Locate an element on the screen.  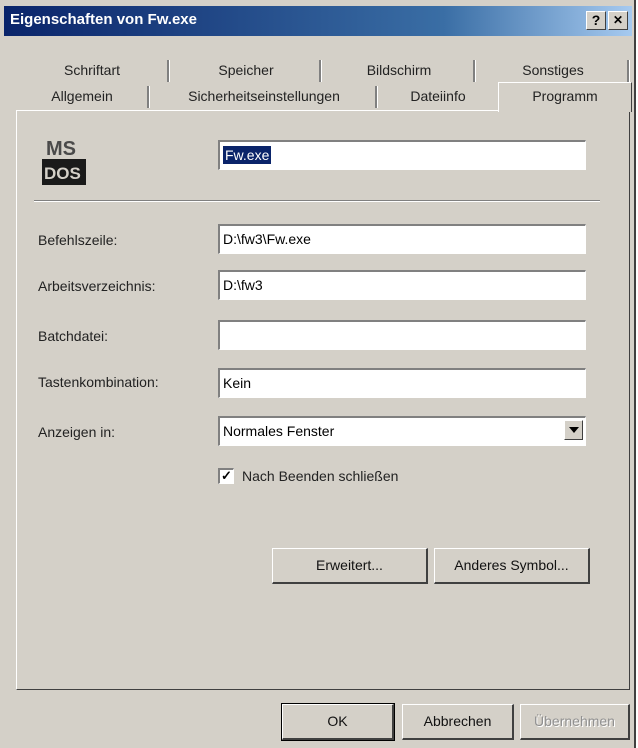
tab-label: Speicher is located at coordinates (246, 70).